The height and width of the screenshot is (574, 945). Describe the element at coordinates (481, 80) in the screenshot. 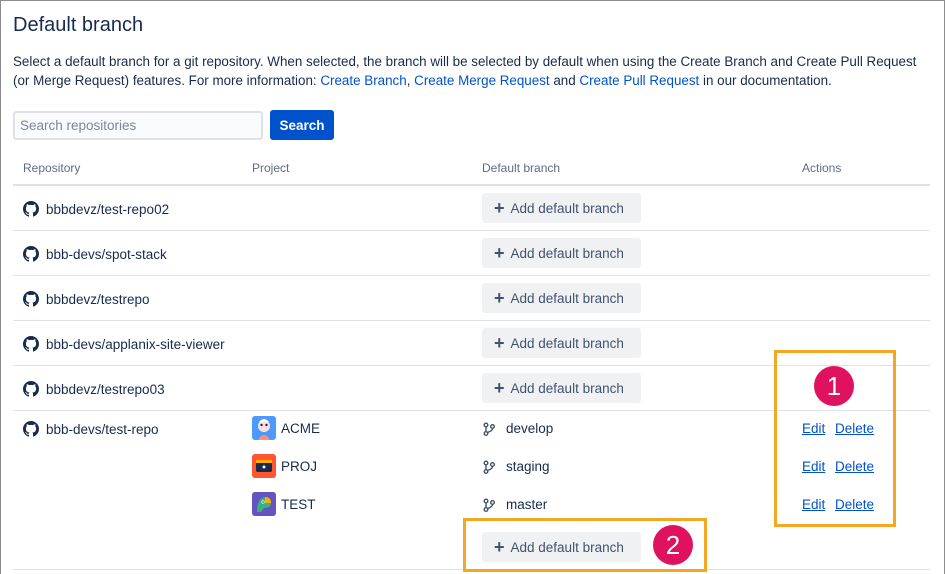

I see `create-merge-request-link: Create Merge Request` at that location.